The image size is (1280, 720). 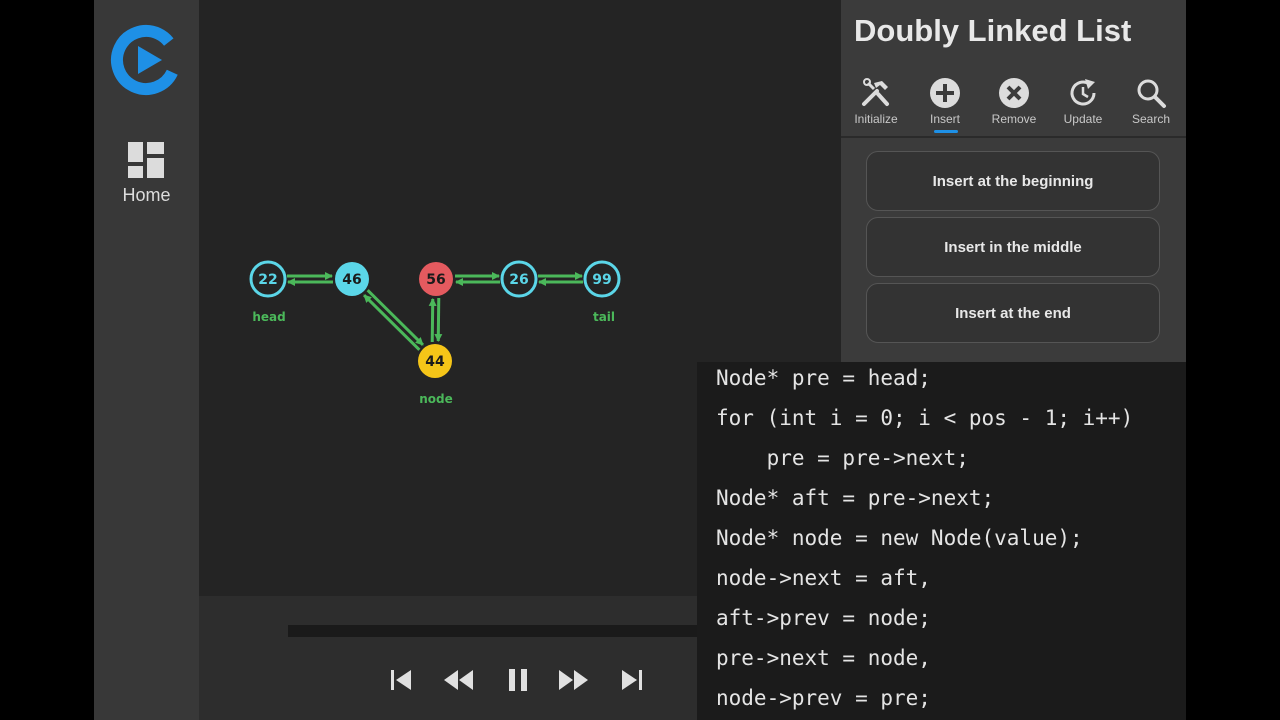 I want to click on tools-icon, so click(x=875, y=92).